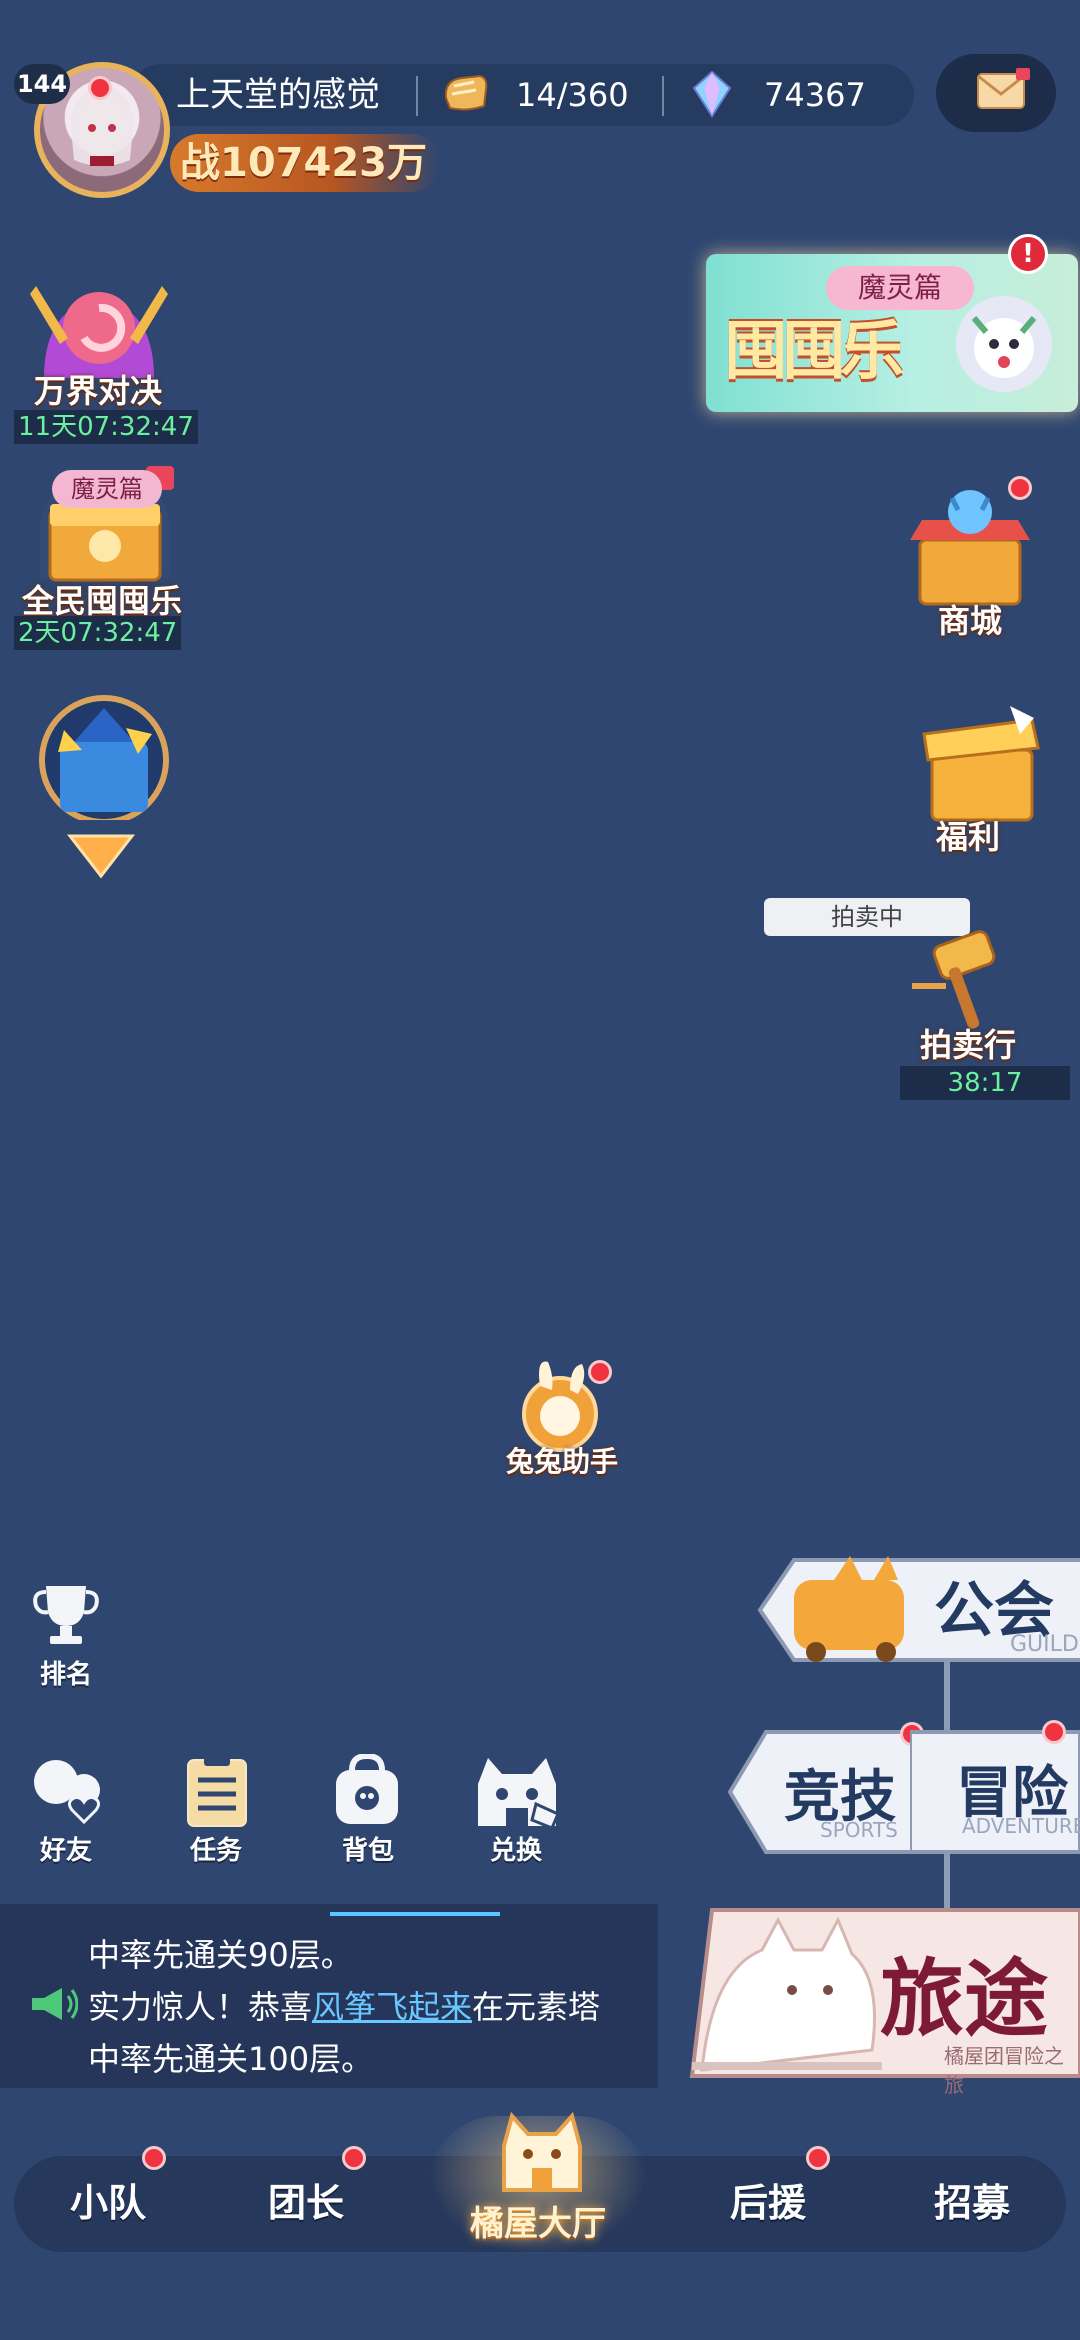 The width and height of the screenshot is (1080, 2340). What do you see at coordinates (306, 2199) in the screenshot?
I see `nav-tab-leader: 团长` at bounding box center [306, 2199].